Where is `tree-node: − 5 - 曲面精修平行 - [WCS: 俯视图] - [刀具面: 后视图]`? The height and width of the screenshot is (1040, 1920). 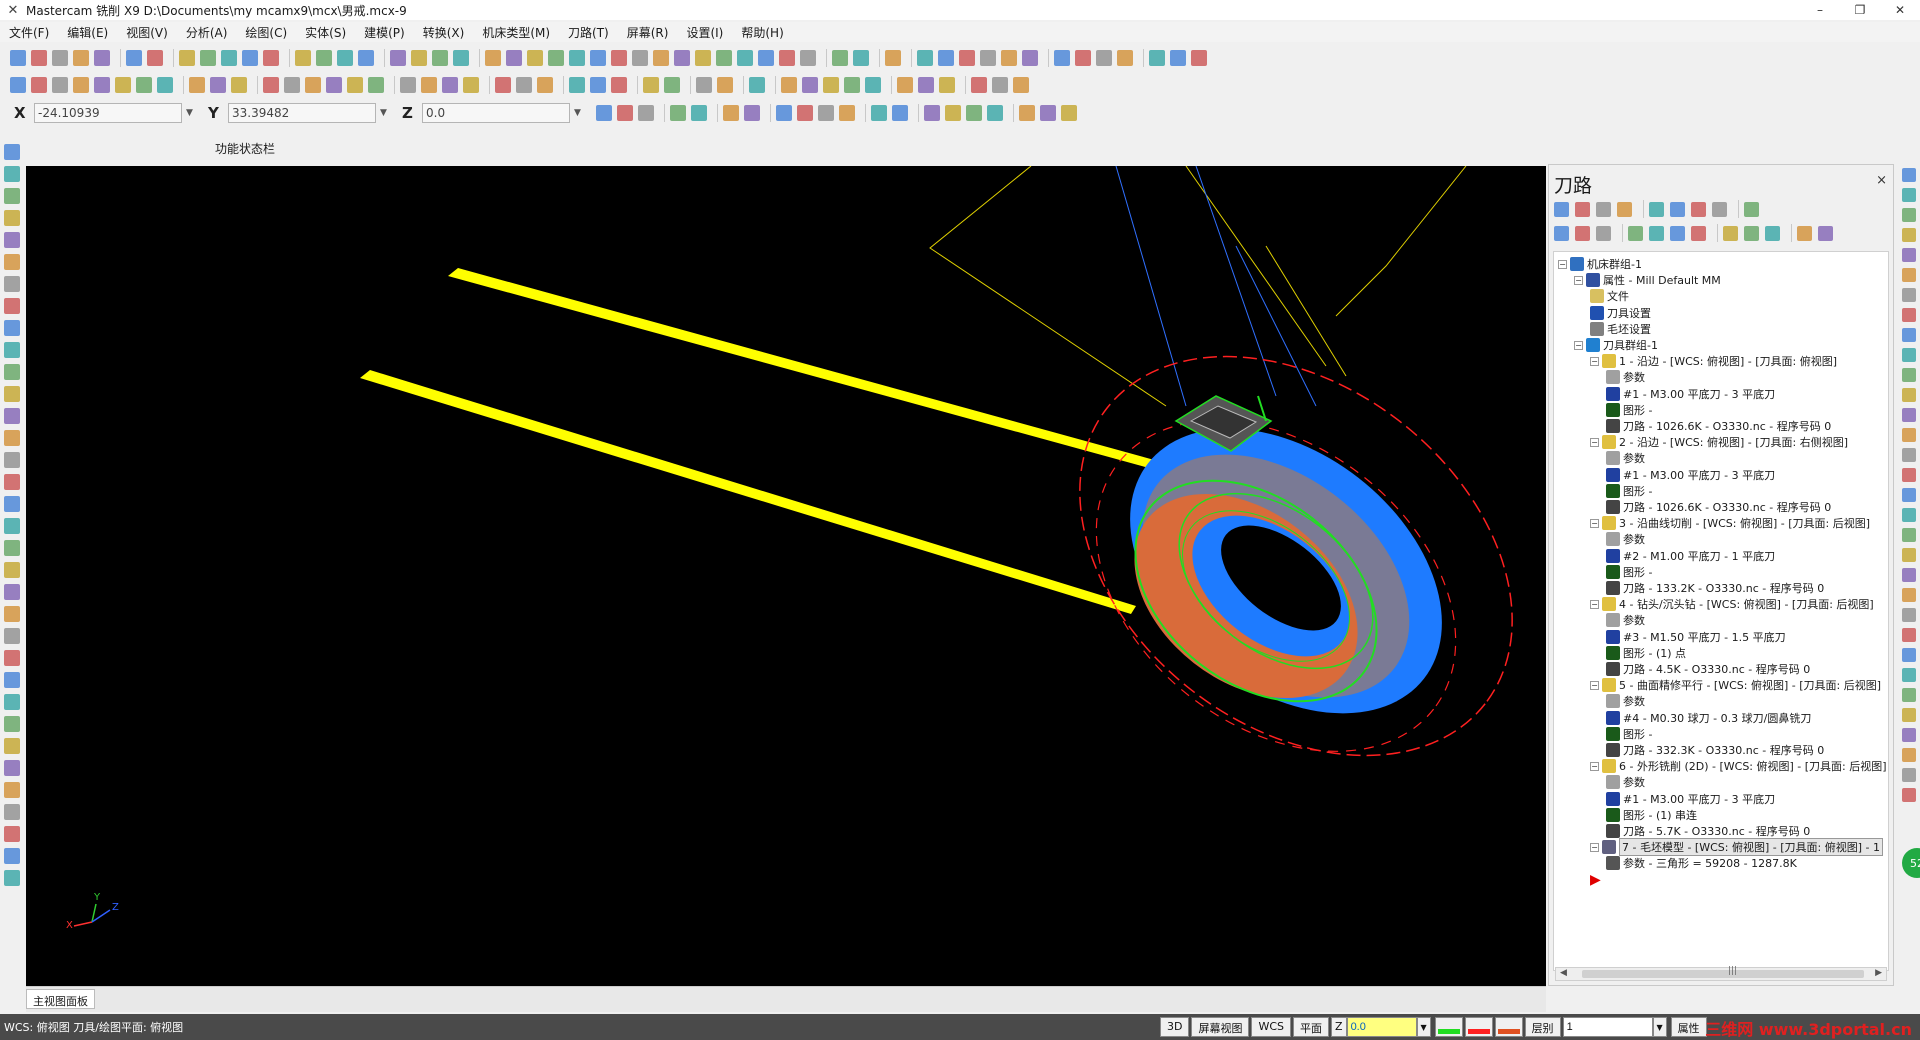
tree-node: − 5 - 曲面精修平行 - [WCS: 俯视图] - [刀具面: 后视图] is located at coordinates (1735, 685).